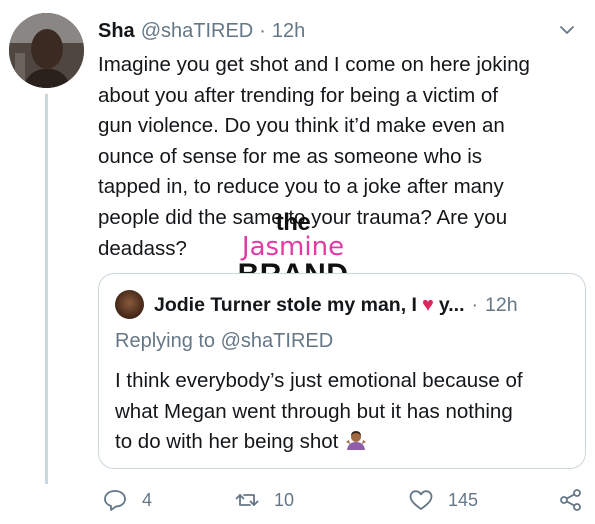 The height and width of the screenshot is (524, 595). I want to click on like-count: 145, so click(463, 499).